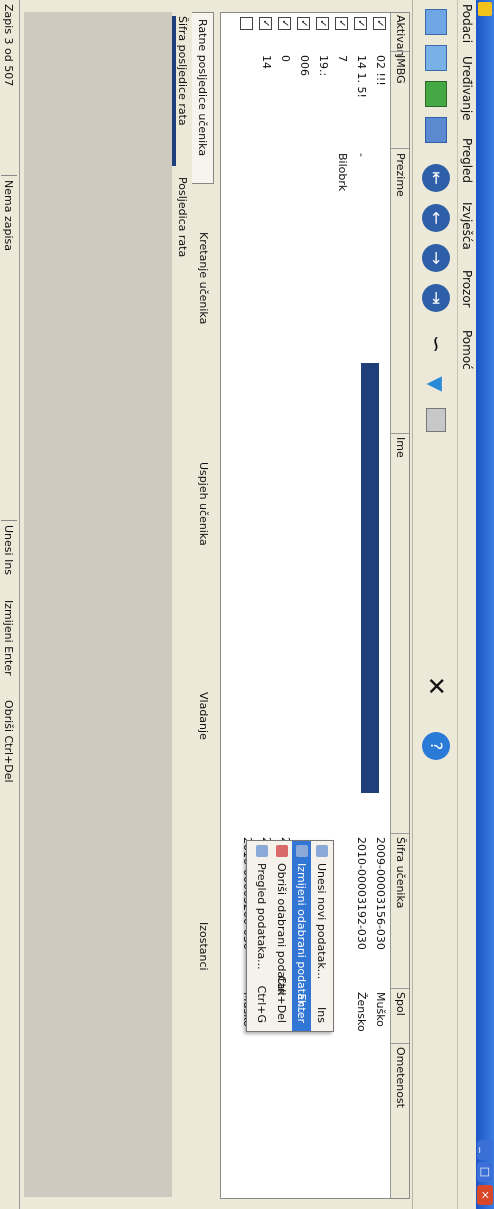 Image resolution: width=494 pixels, height=1209 pixels. I want to click on prev-arrow-icon: ←, so click(436, 218).